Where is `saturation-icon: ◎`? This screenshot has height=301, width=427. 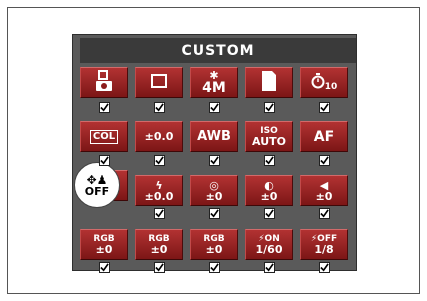
saturation-icon: ◎ is located at coordinates (214, 185).